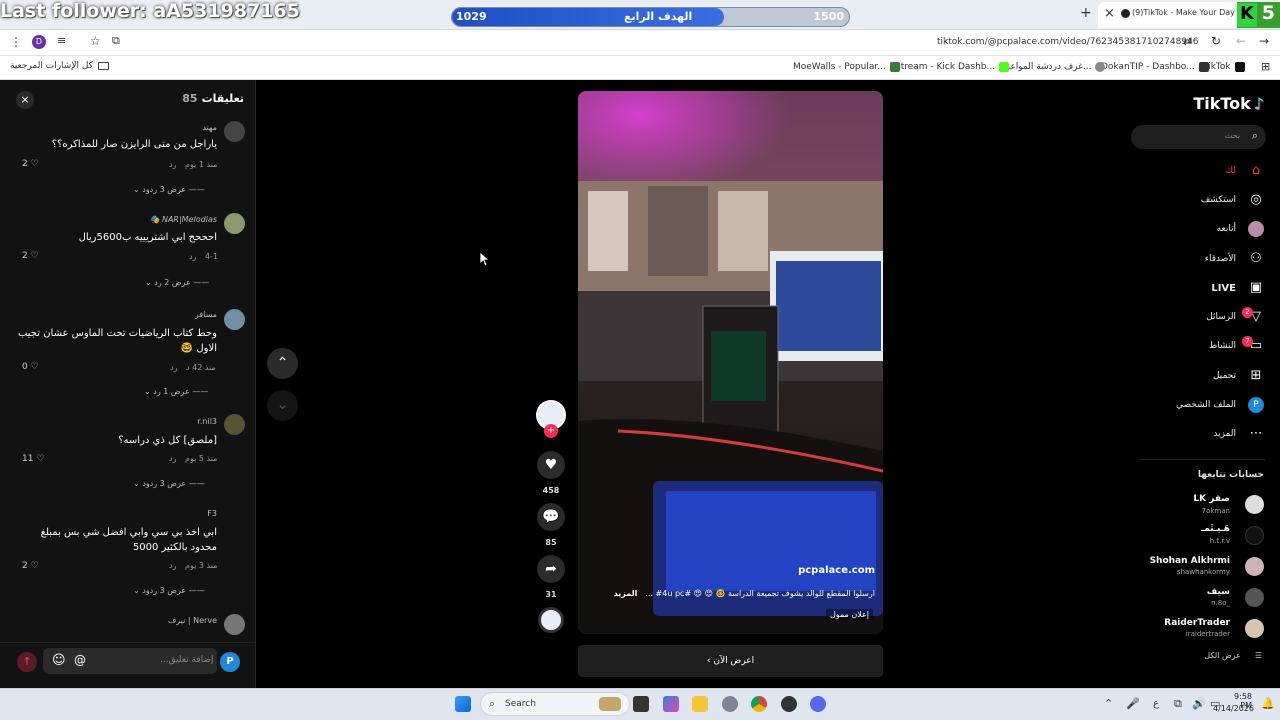 Image resolution: width=1280 pixels, height=720 pixels. Describe the element at coordinates (1268, 703) in the screenshot. I see `notification-bell-icon: 🔔` at that location.